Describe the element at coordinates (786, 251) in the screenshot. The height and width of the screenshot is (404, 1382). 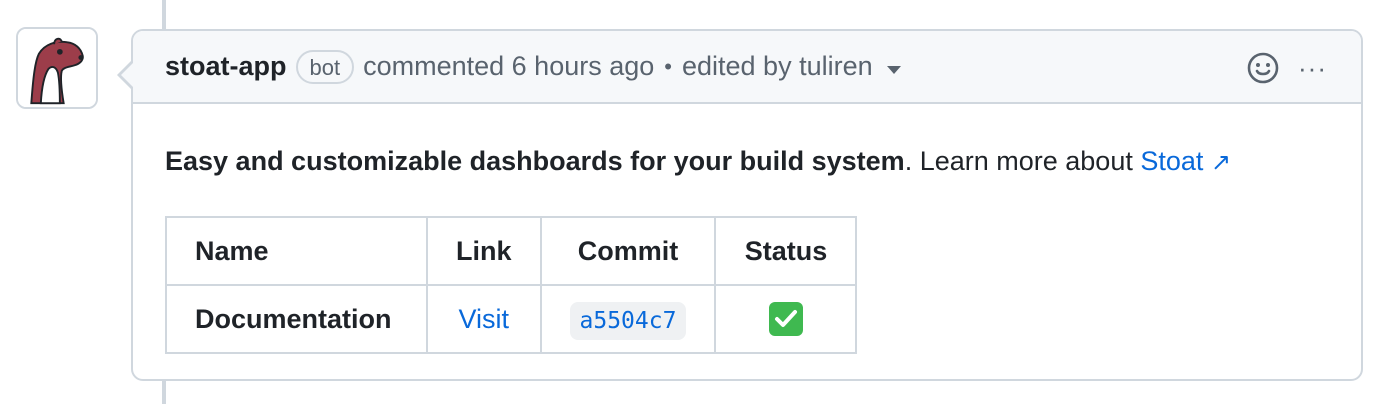
I see `column-header-status: Status` at that location.